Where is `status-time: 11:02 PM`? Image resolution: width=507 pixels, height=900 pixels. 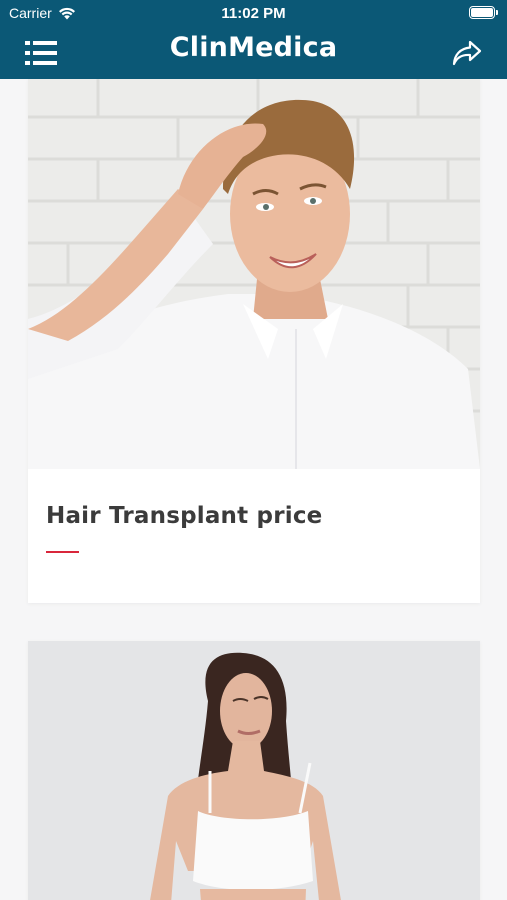 status-time: 11:02 PM is located at coordinates (253, 13).